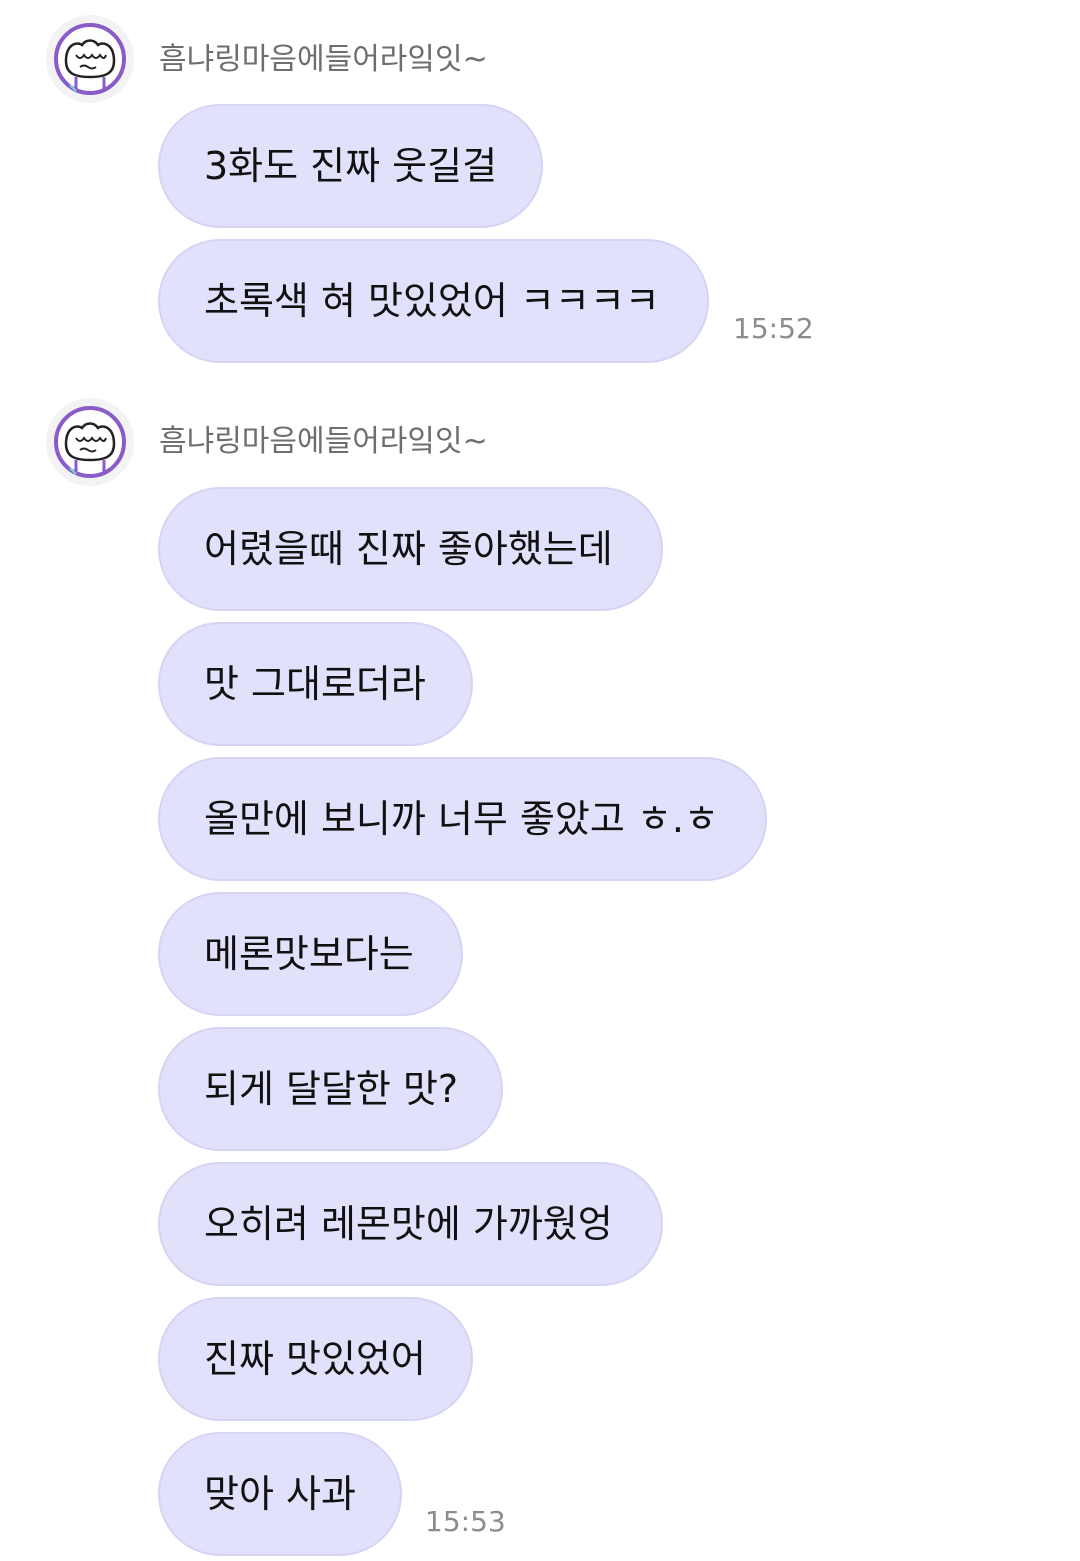 This screenshot has height=1561, width=1080. Describe the element at coordinates (350, 166) in the screenshot. I see `message-bubble: 3화도 진짜 웃길걸` at that location.